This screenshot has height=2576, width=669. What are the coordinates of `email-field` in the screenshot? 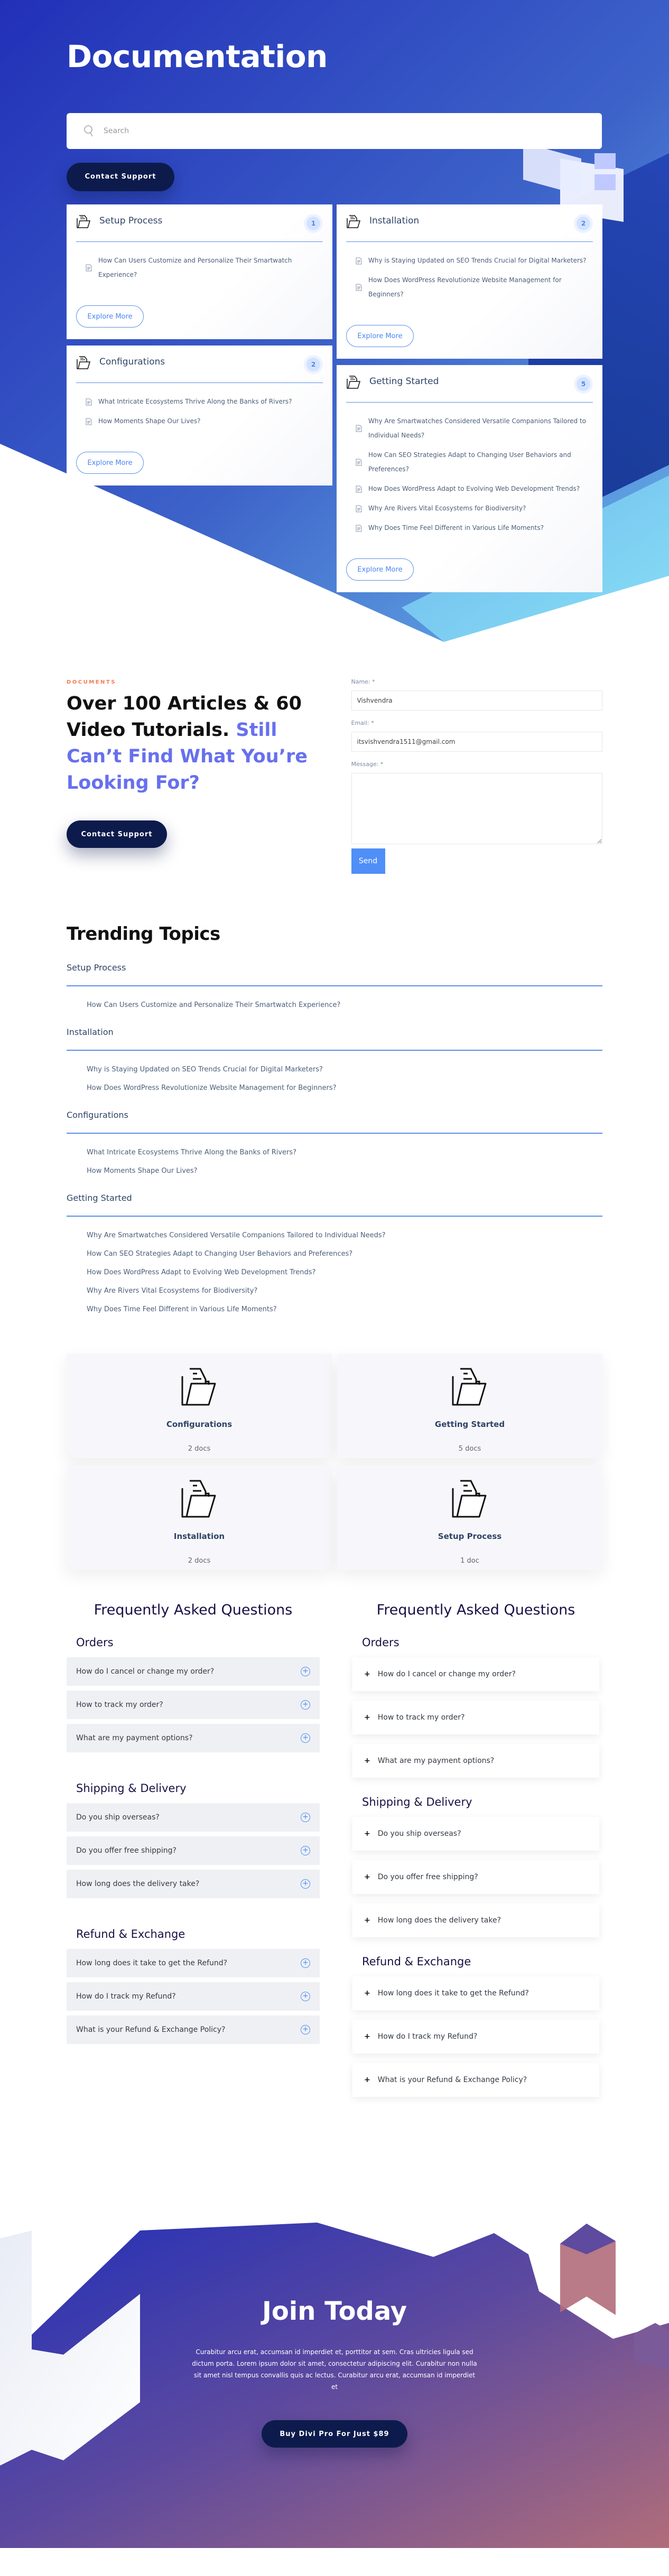 It's located at (476, 742).